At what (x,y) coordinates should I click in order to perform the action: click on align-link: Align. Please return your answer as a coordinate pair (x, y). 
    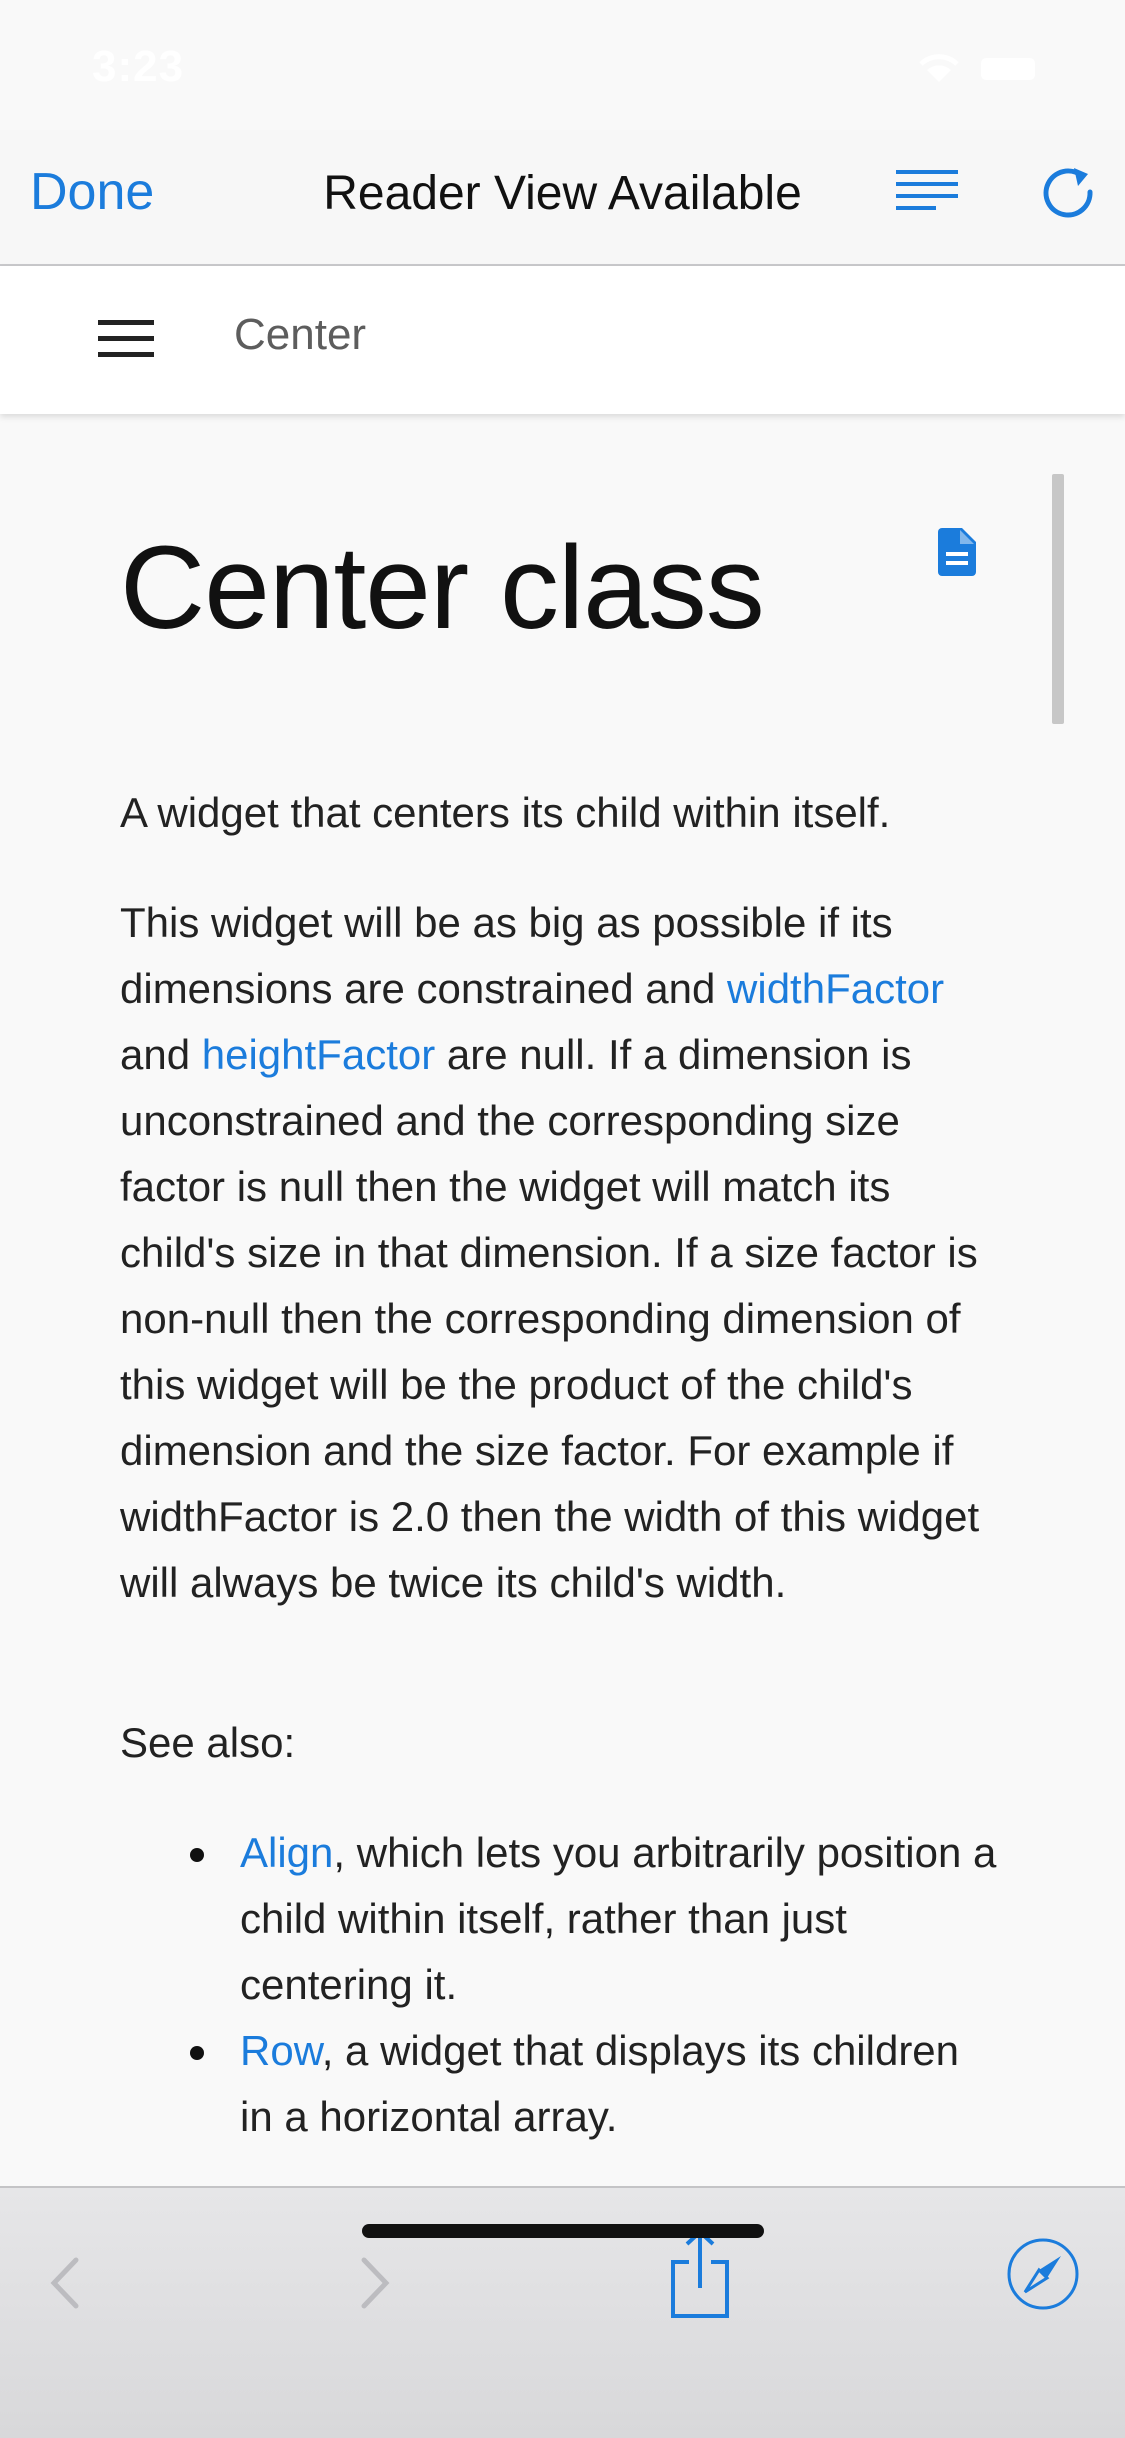
    Looking at the image, I should click on (286, 1852).